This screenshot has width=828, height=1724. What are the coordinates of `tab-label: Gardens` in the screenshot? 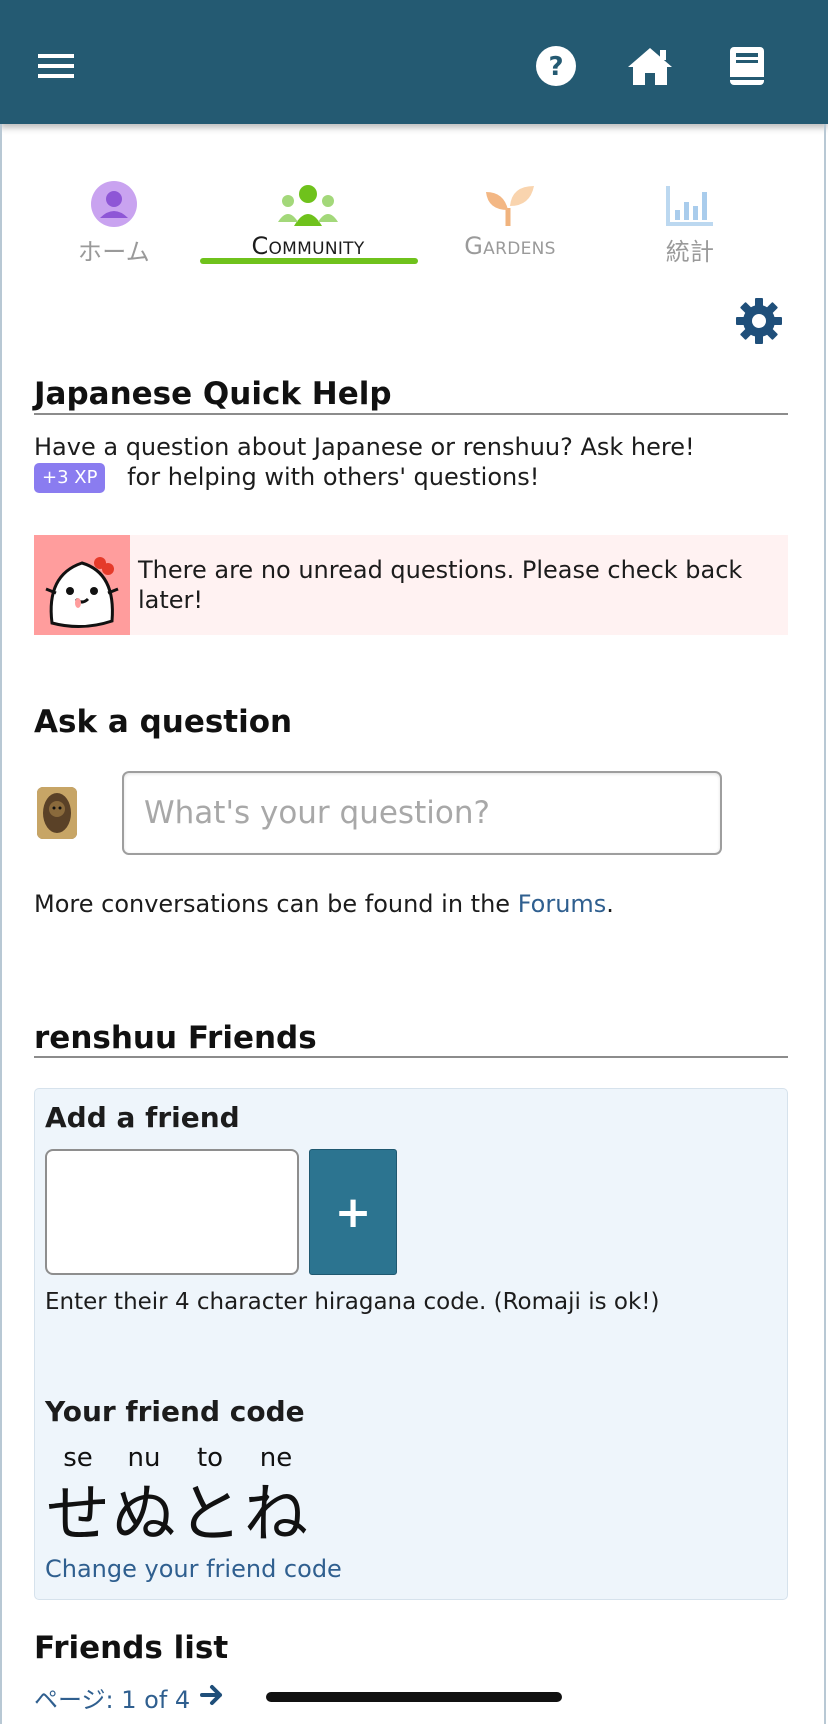 It's located at (510, 246).